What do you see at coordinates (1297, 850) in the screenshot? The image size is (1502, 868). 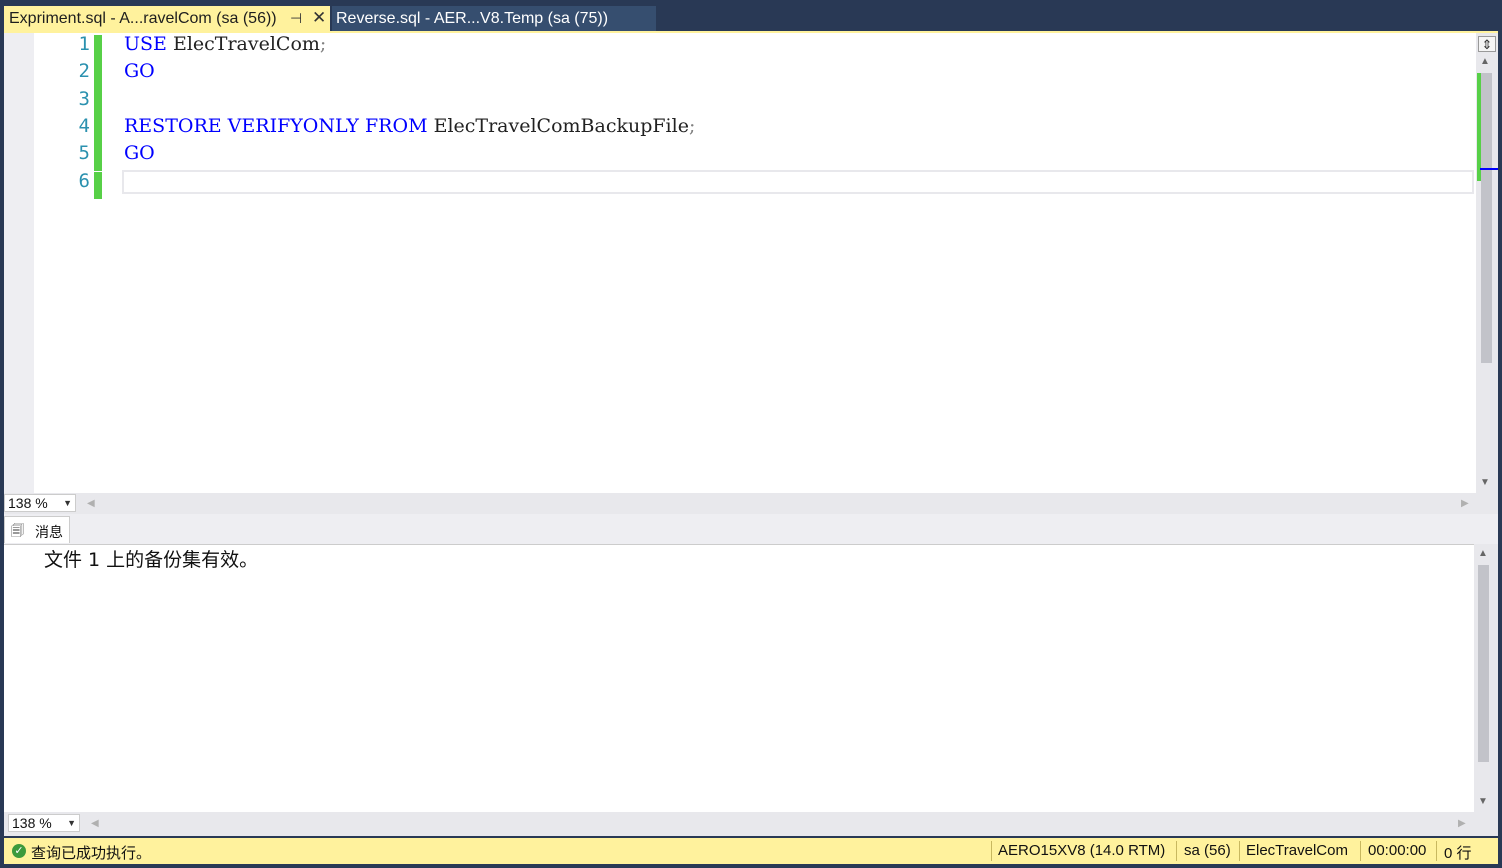 I see `status-database: ElecTravelCom` at bounding box center [1297, 850].